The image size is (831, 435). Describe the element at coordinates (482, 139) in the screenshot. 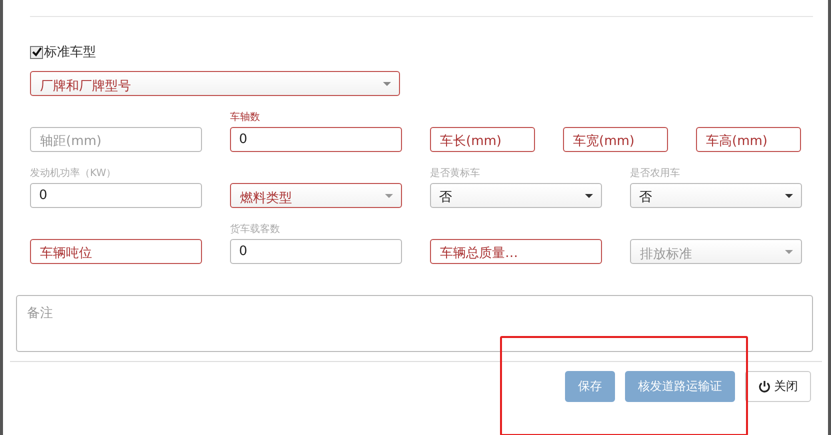

I see `input-field: 车长(mm)` at that location.